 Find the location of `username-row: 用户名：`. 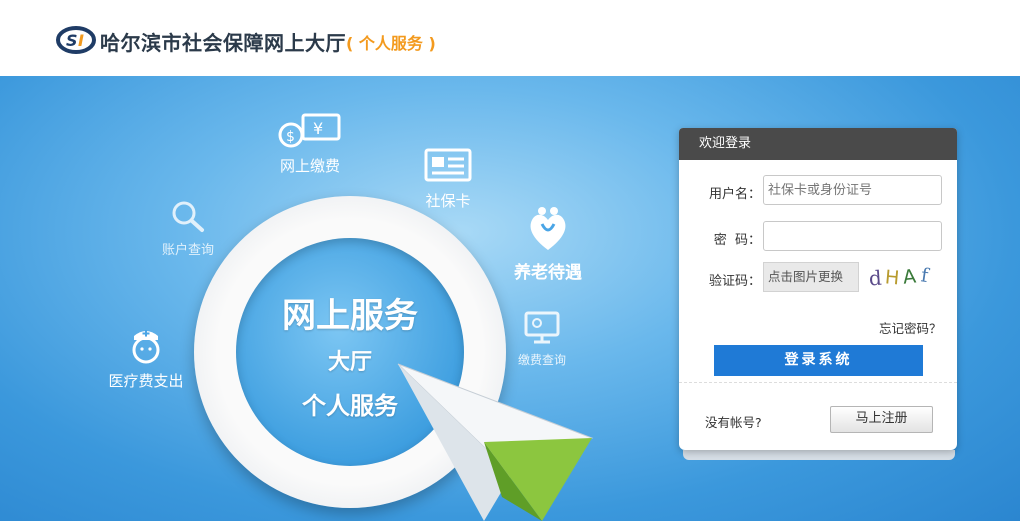

username-row: 用户名： is located at coordinates (818, 191).